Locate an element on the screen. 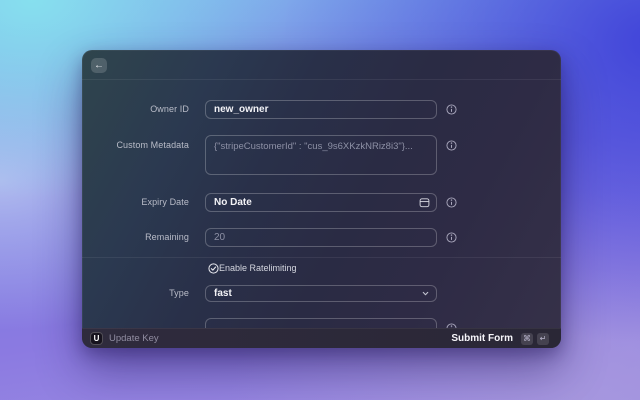  chevron-down-icon is located at coordinates (425, 293).